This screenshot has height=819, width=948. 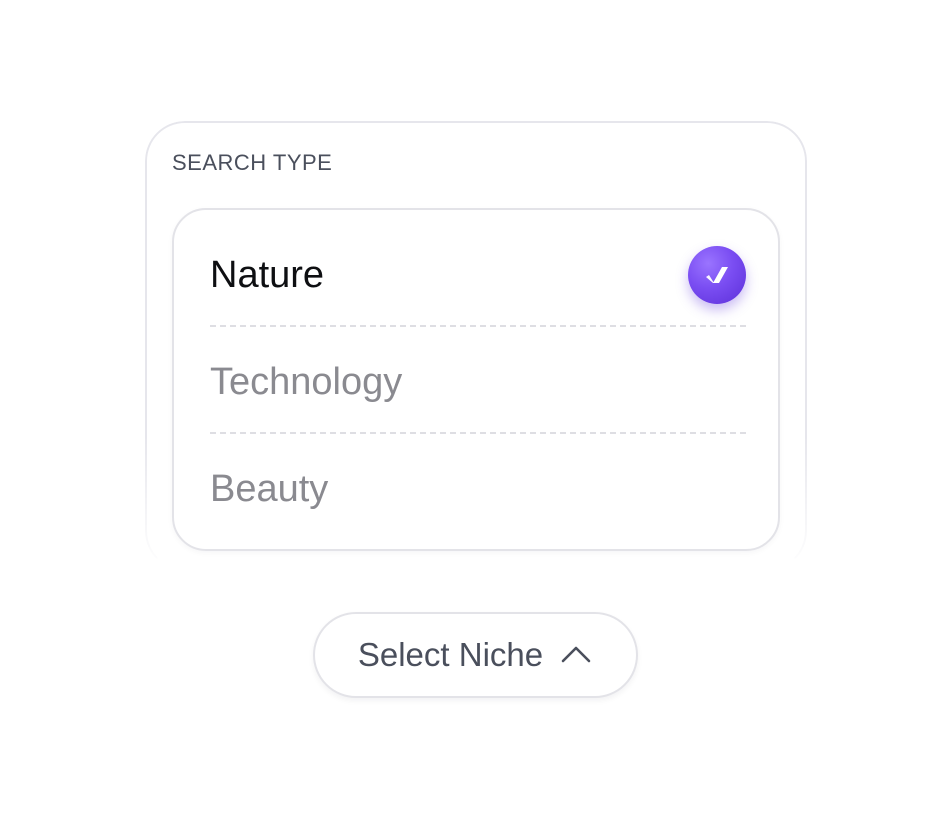 I want to click on option-beauty: Beauty, so click(x=478, y=489).